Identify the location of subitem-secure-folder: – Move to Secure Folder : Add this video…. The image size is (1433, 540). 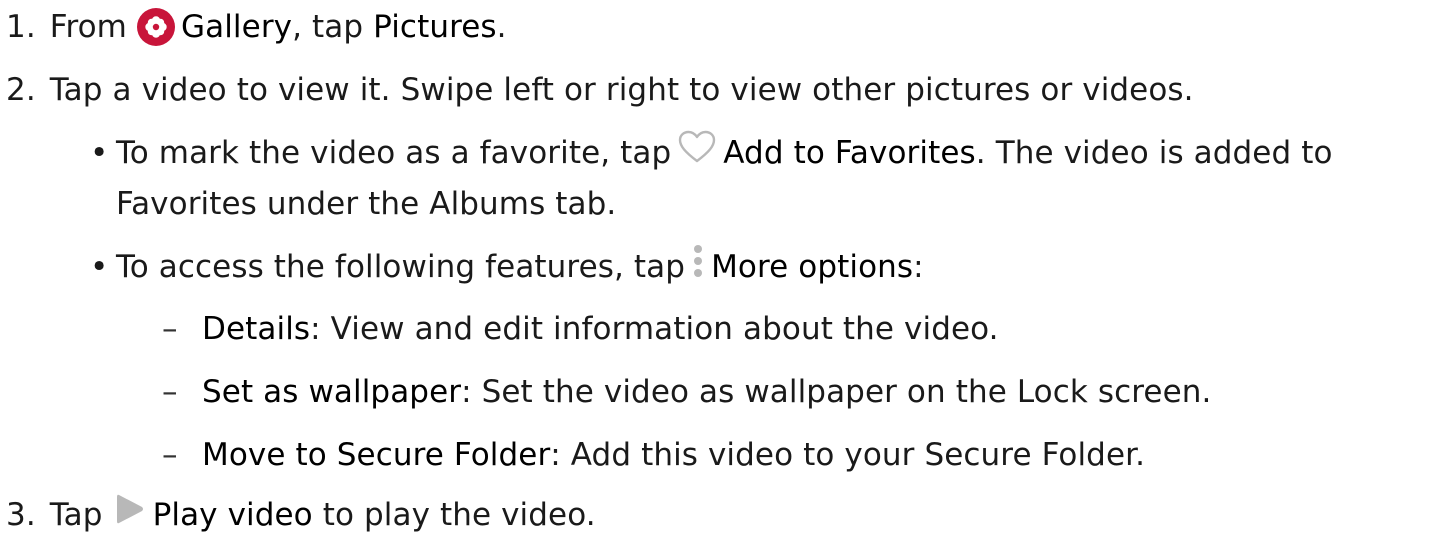
(653, 455).